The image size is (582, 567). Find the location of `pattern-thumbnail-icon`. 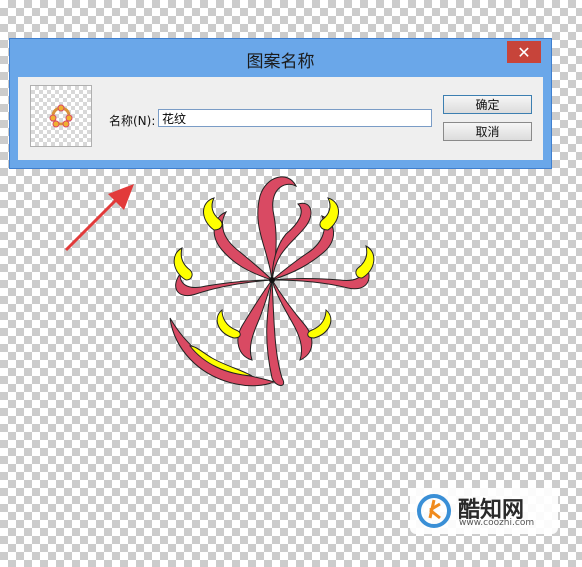

pattern-thumbnail-icon is located at coordinates (61, 116).